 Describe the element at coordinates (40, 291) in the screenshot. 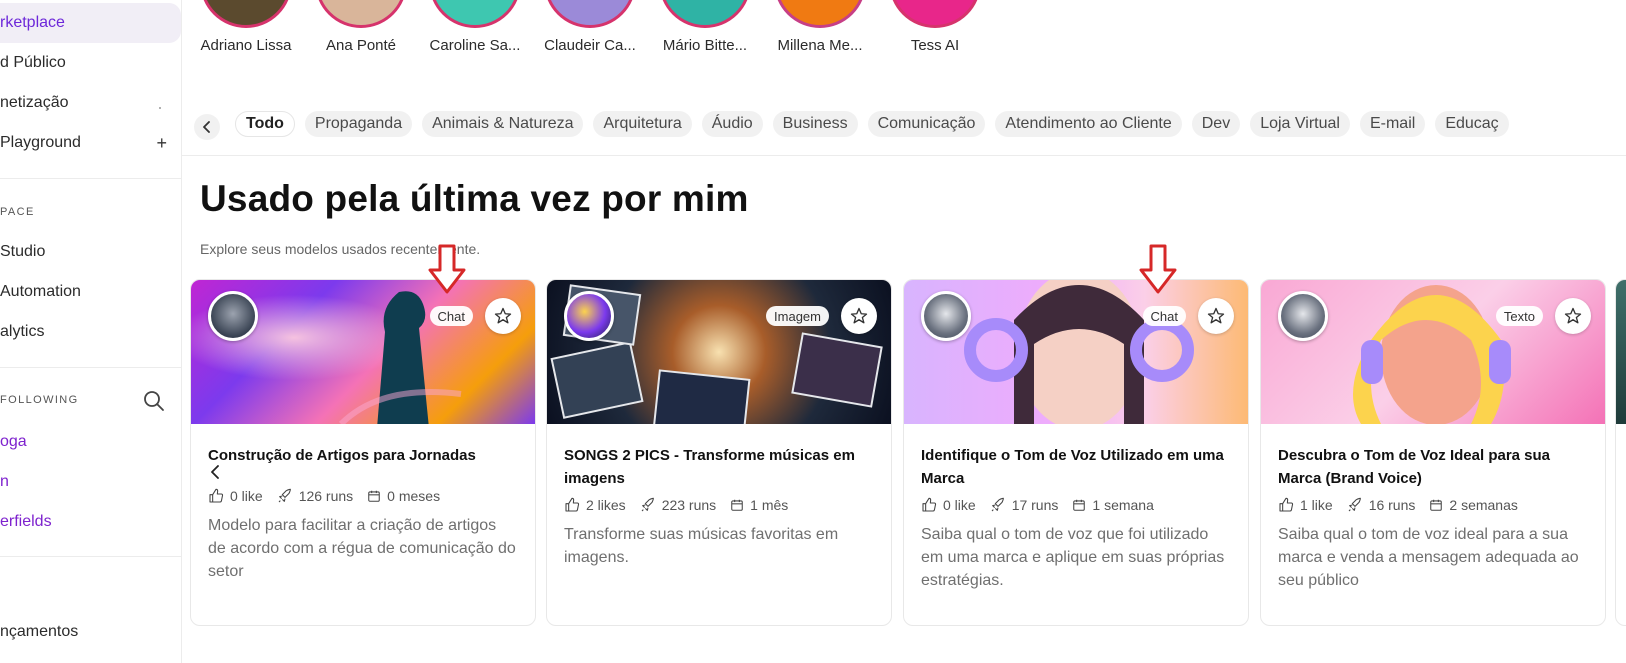

I see `sidebar-item-label: Automation` at that location.